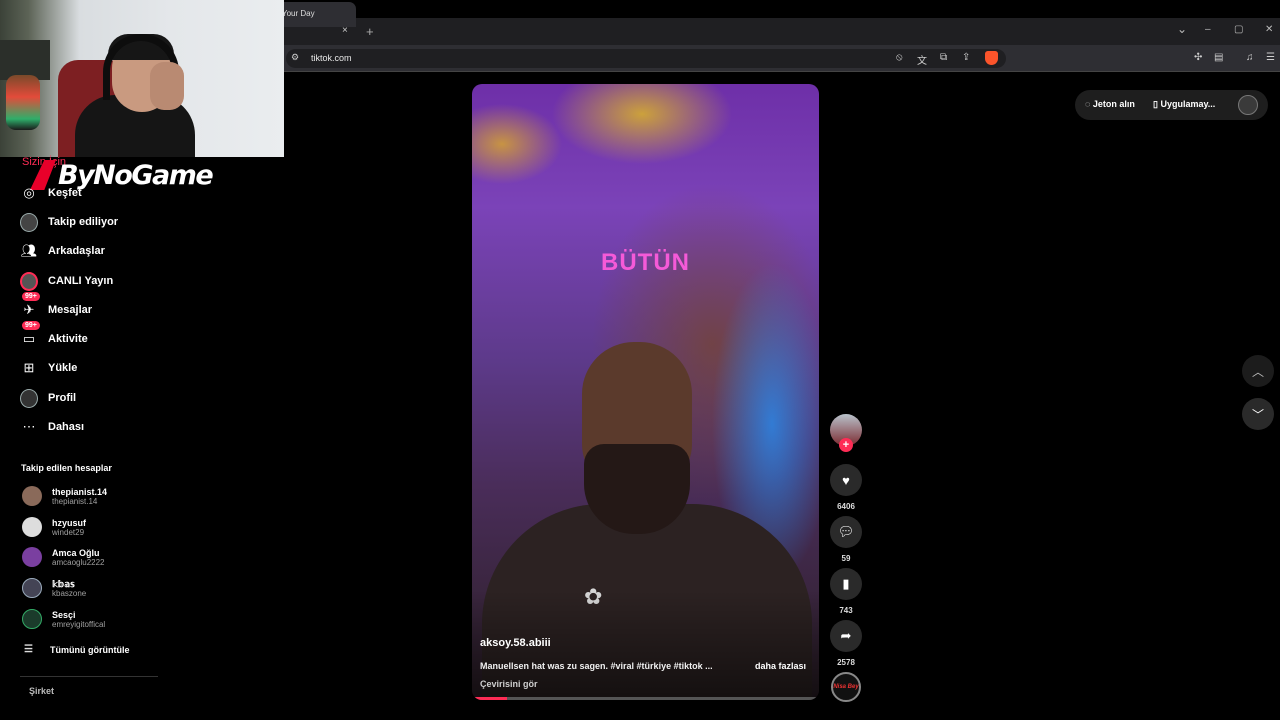 The height and width of the screenshot is (720, 1280). I want to click on get-coins-button: ◌ Jeton alın, so click(1110, 104).